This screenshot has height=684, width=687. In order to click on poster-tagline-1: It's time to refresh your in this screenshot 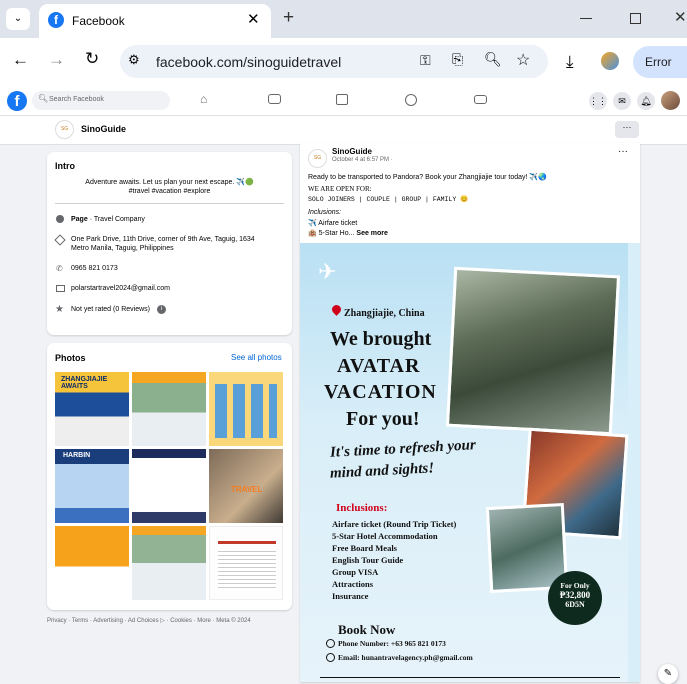, I will do `click(403, 449)`.